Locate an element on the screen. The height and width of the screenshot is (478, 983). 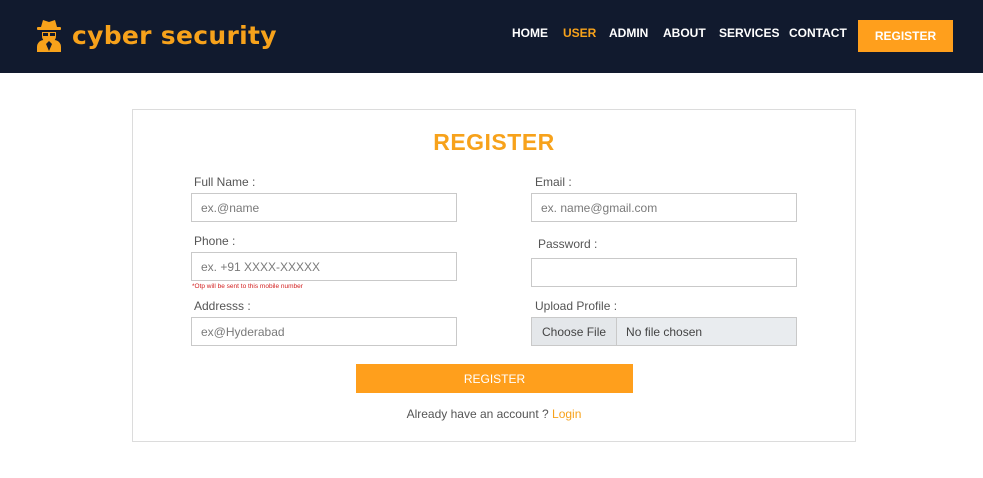
login-prompt-row: Already have an account ? Login is located at coordinates (494, 414).